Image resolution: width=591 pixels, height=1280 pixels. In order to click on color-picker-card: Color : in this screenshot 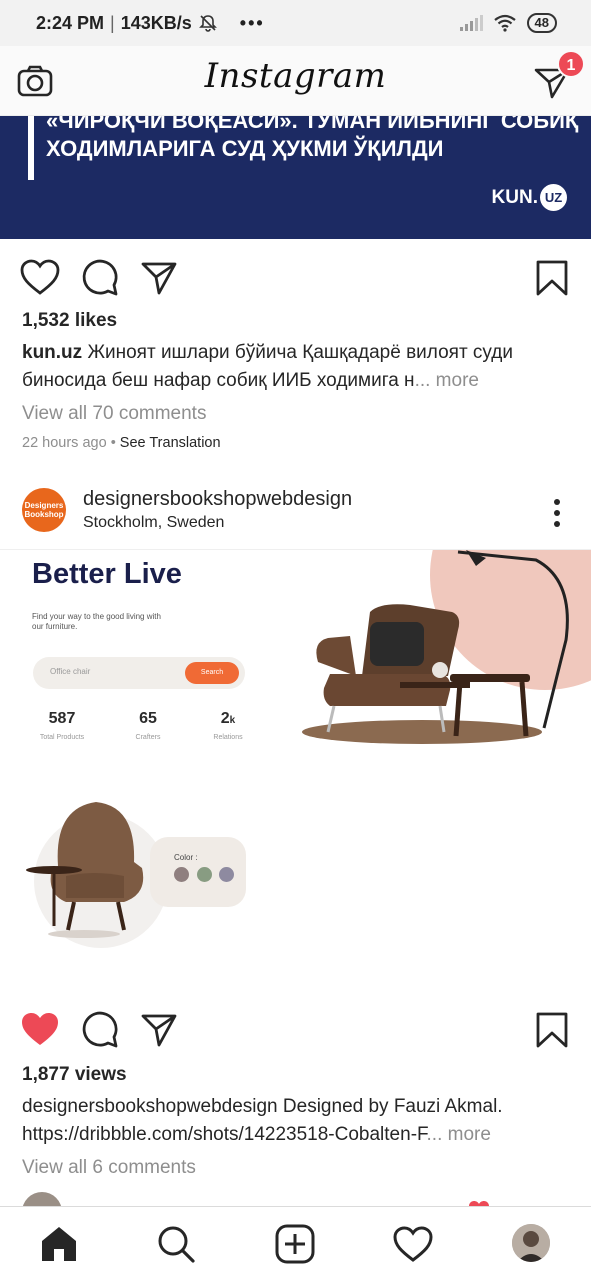, I will do `click(198, 872)`.